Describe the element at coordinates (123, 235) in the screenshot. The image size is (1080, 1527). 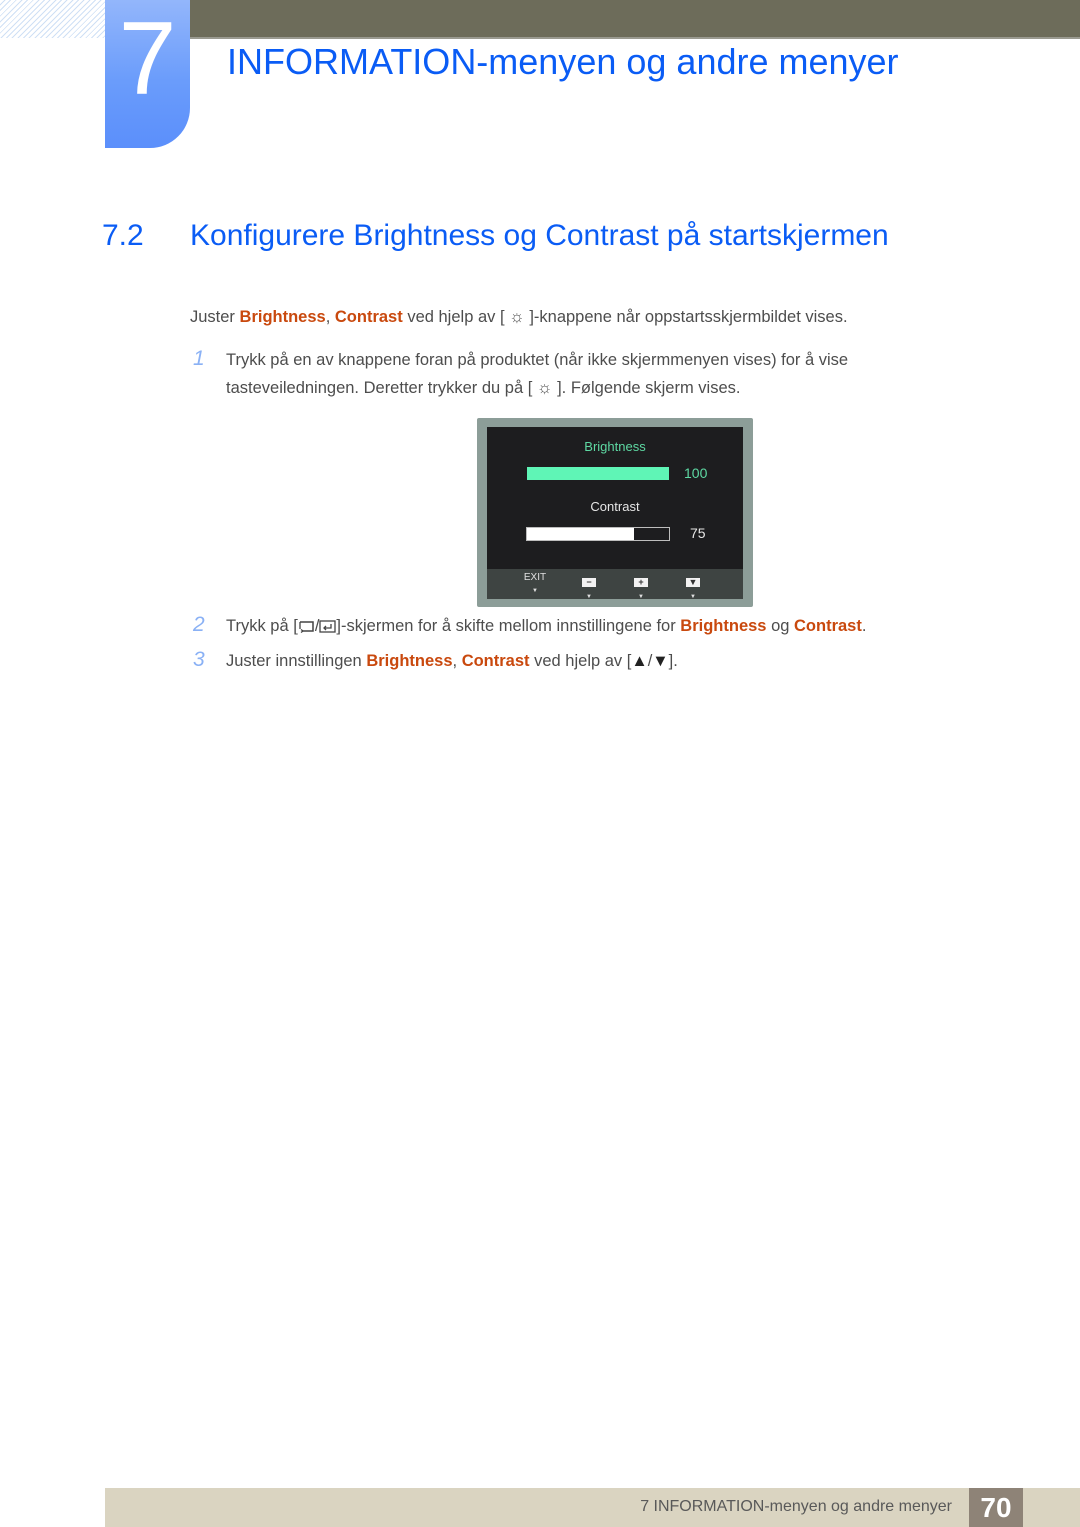
I see `section-number: 7.2` at that location.